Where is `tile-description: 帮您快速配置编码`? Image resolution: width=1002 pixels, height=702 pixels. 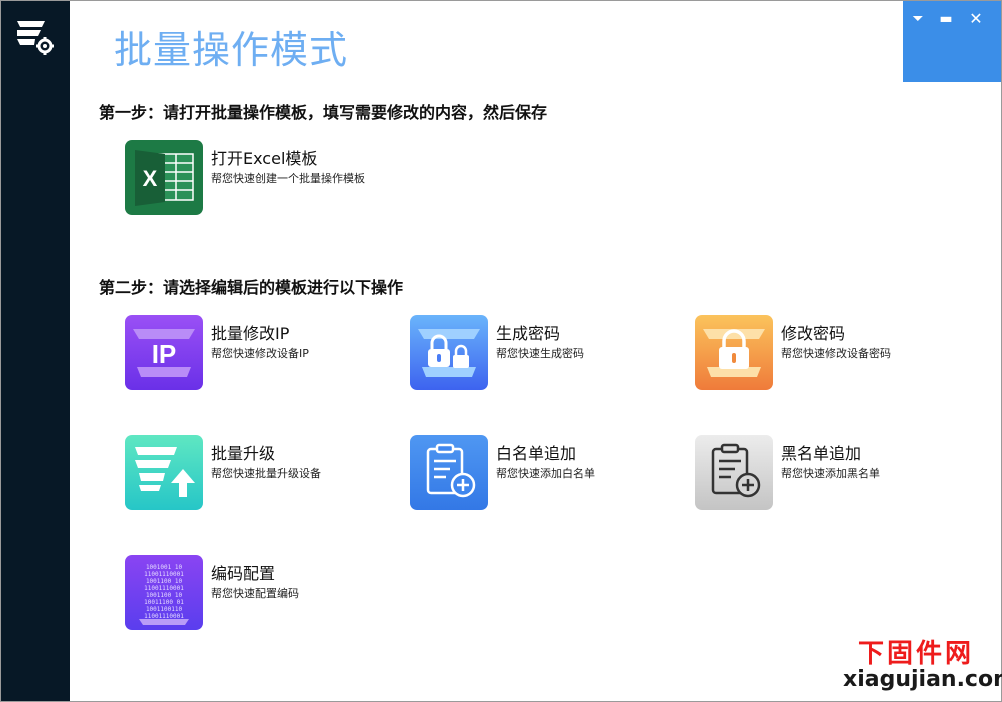 tile-description: 帮您快速配置编码 is located at coordinates (255, 593).